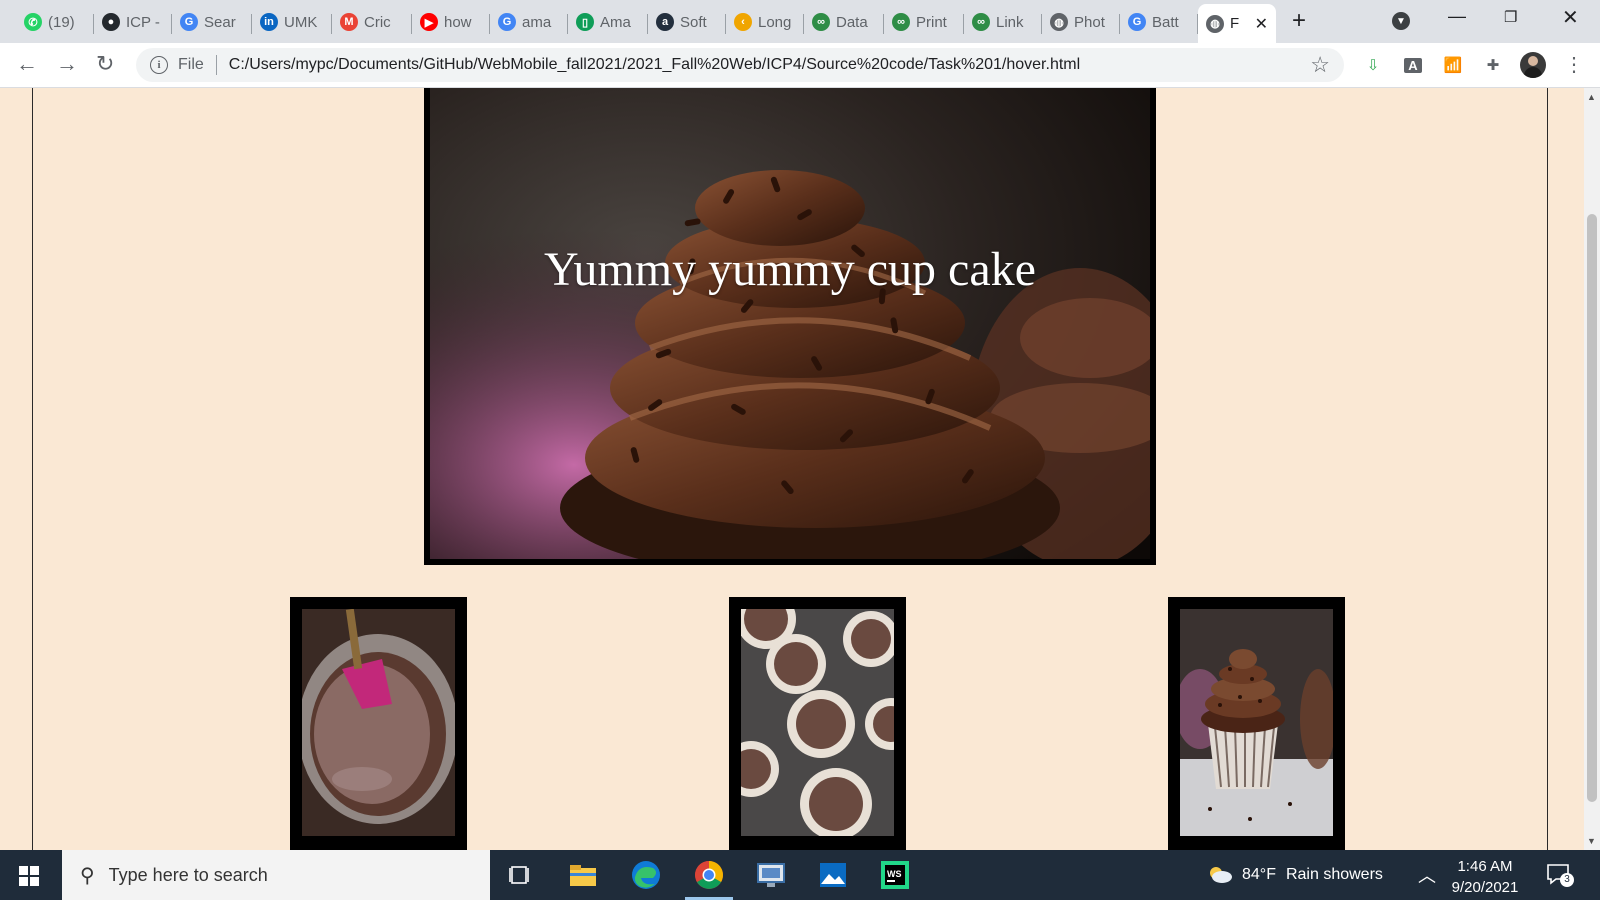 This screenshot has height=900, width=1600. Describe the element at coordinates (1510, 17) in the screenshot. I see `restore-icon: ❐` at that location.